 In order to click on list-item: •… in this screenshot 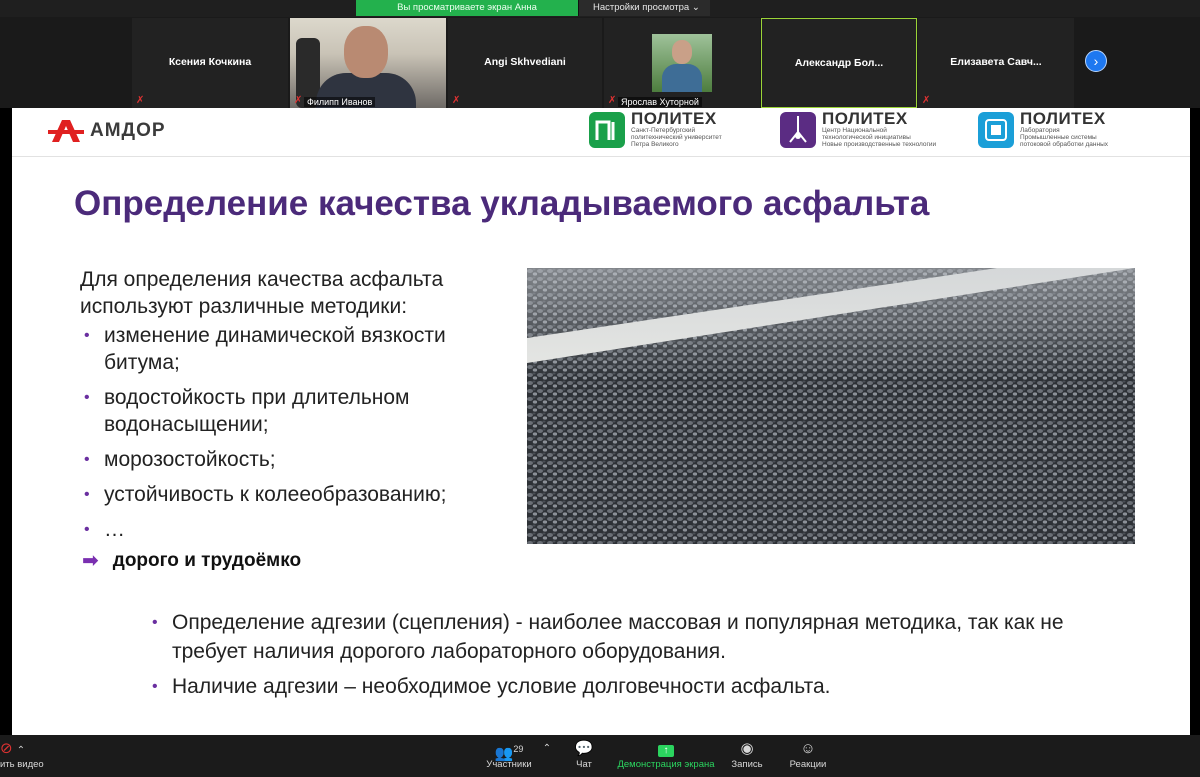, I will do `click(295, 529)`.